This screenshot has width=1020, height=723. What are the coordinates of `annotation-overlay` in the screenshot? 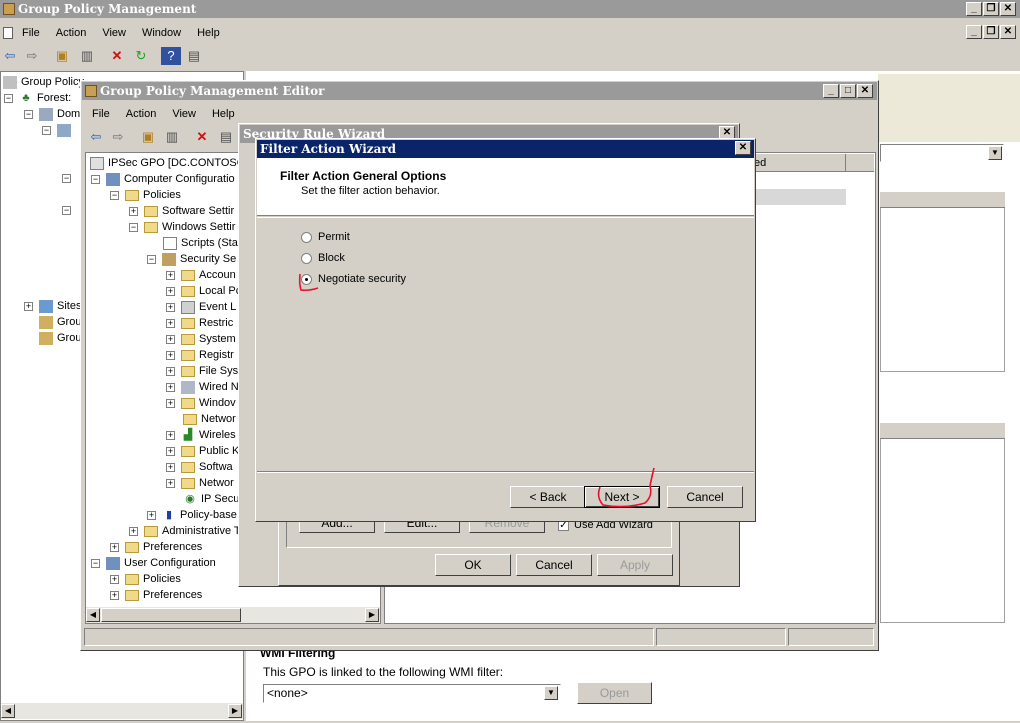 It's located at (476, 390).